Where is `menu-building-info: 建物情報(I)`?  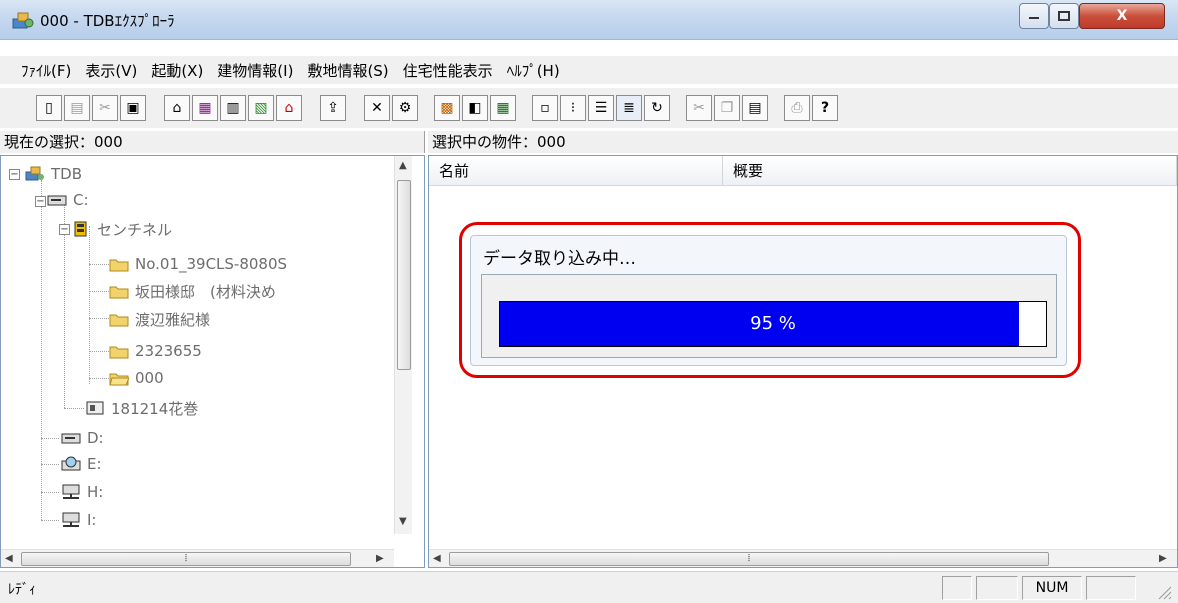 menu-building-info: 建物情報(I) is located at coordinates (255, 70).